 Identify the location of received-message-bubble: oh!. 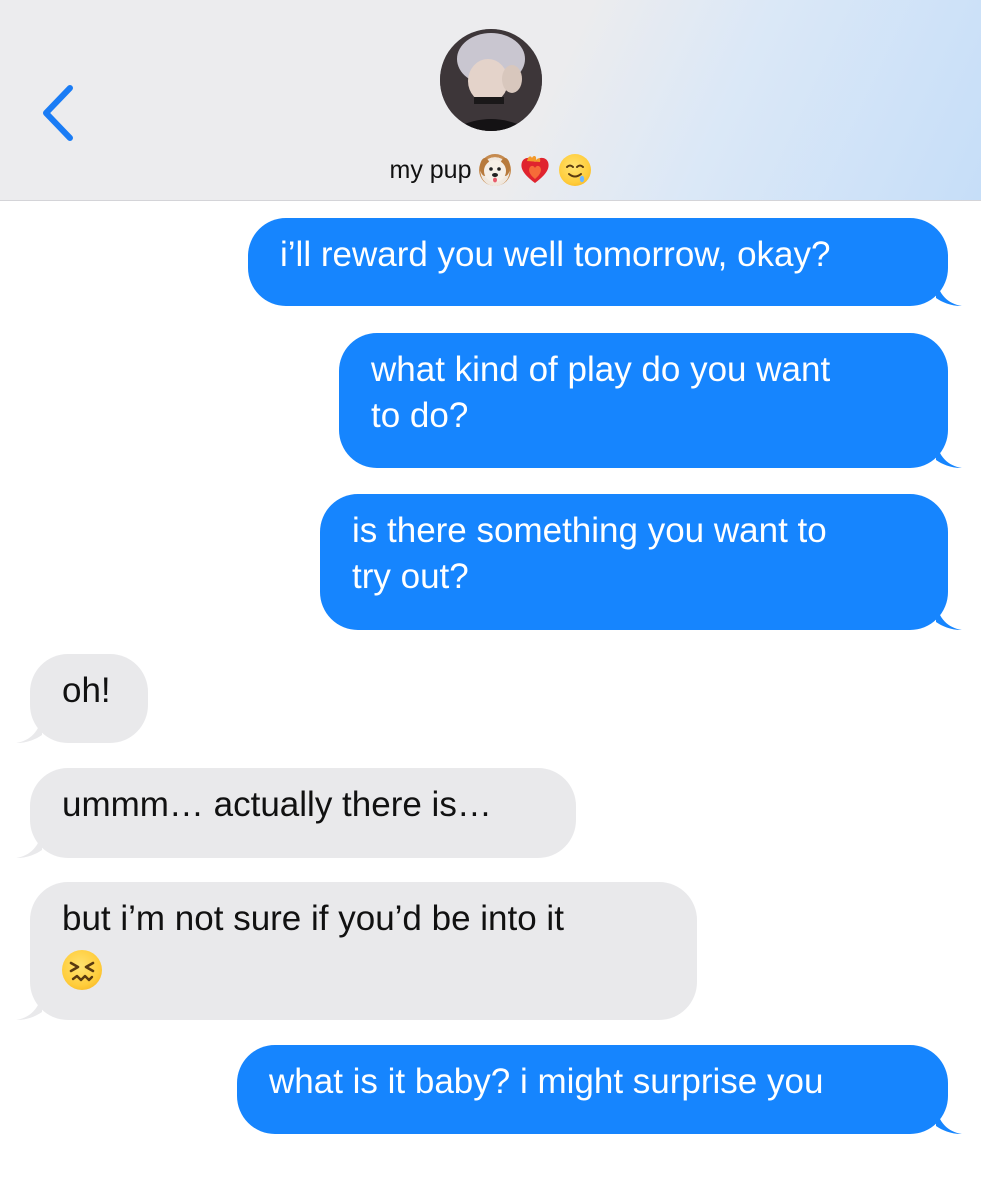
(82, 698).